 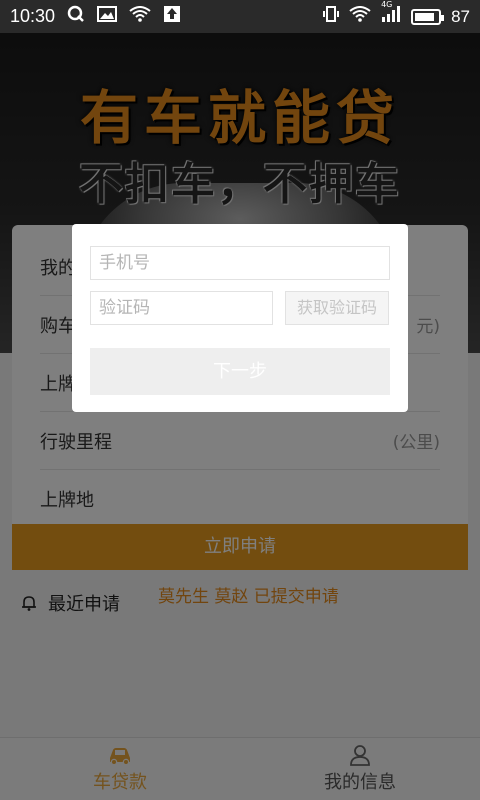 I want to click on upload-icon, so click(x=172, y=16).